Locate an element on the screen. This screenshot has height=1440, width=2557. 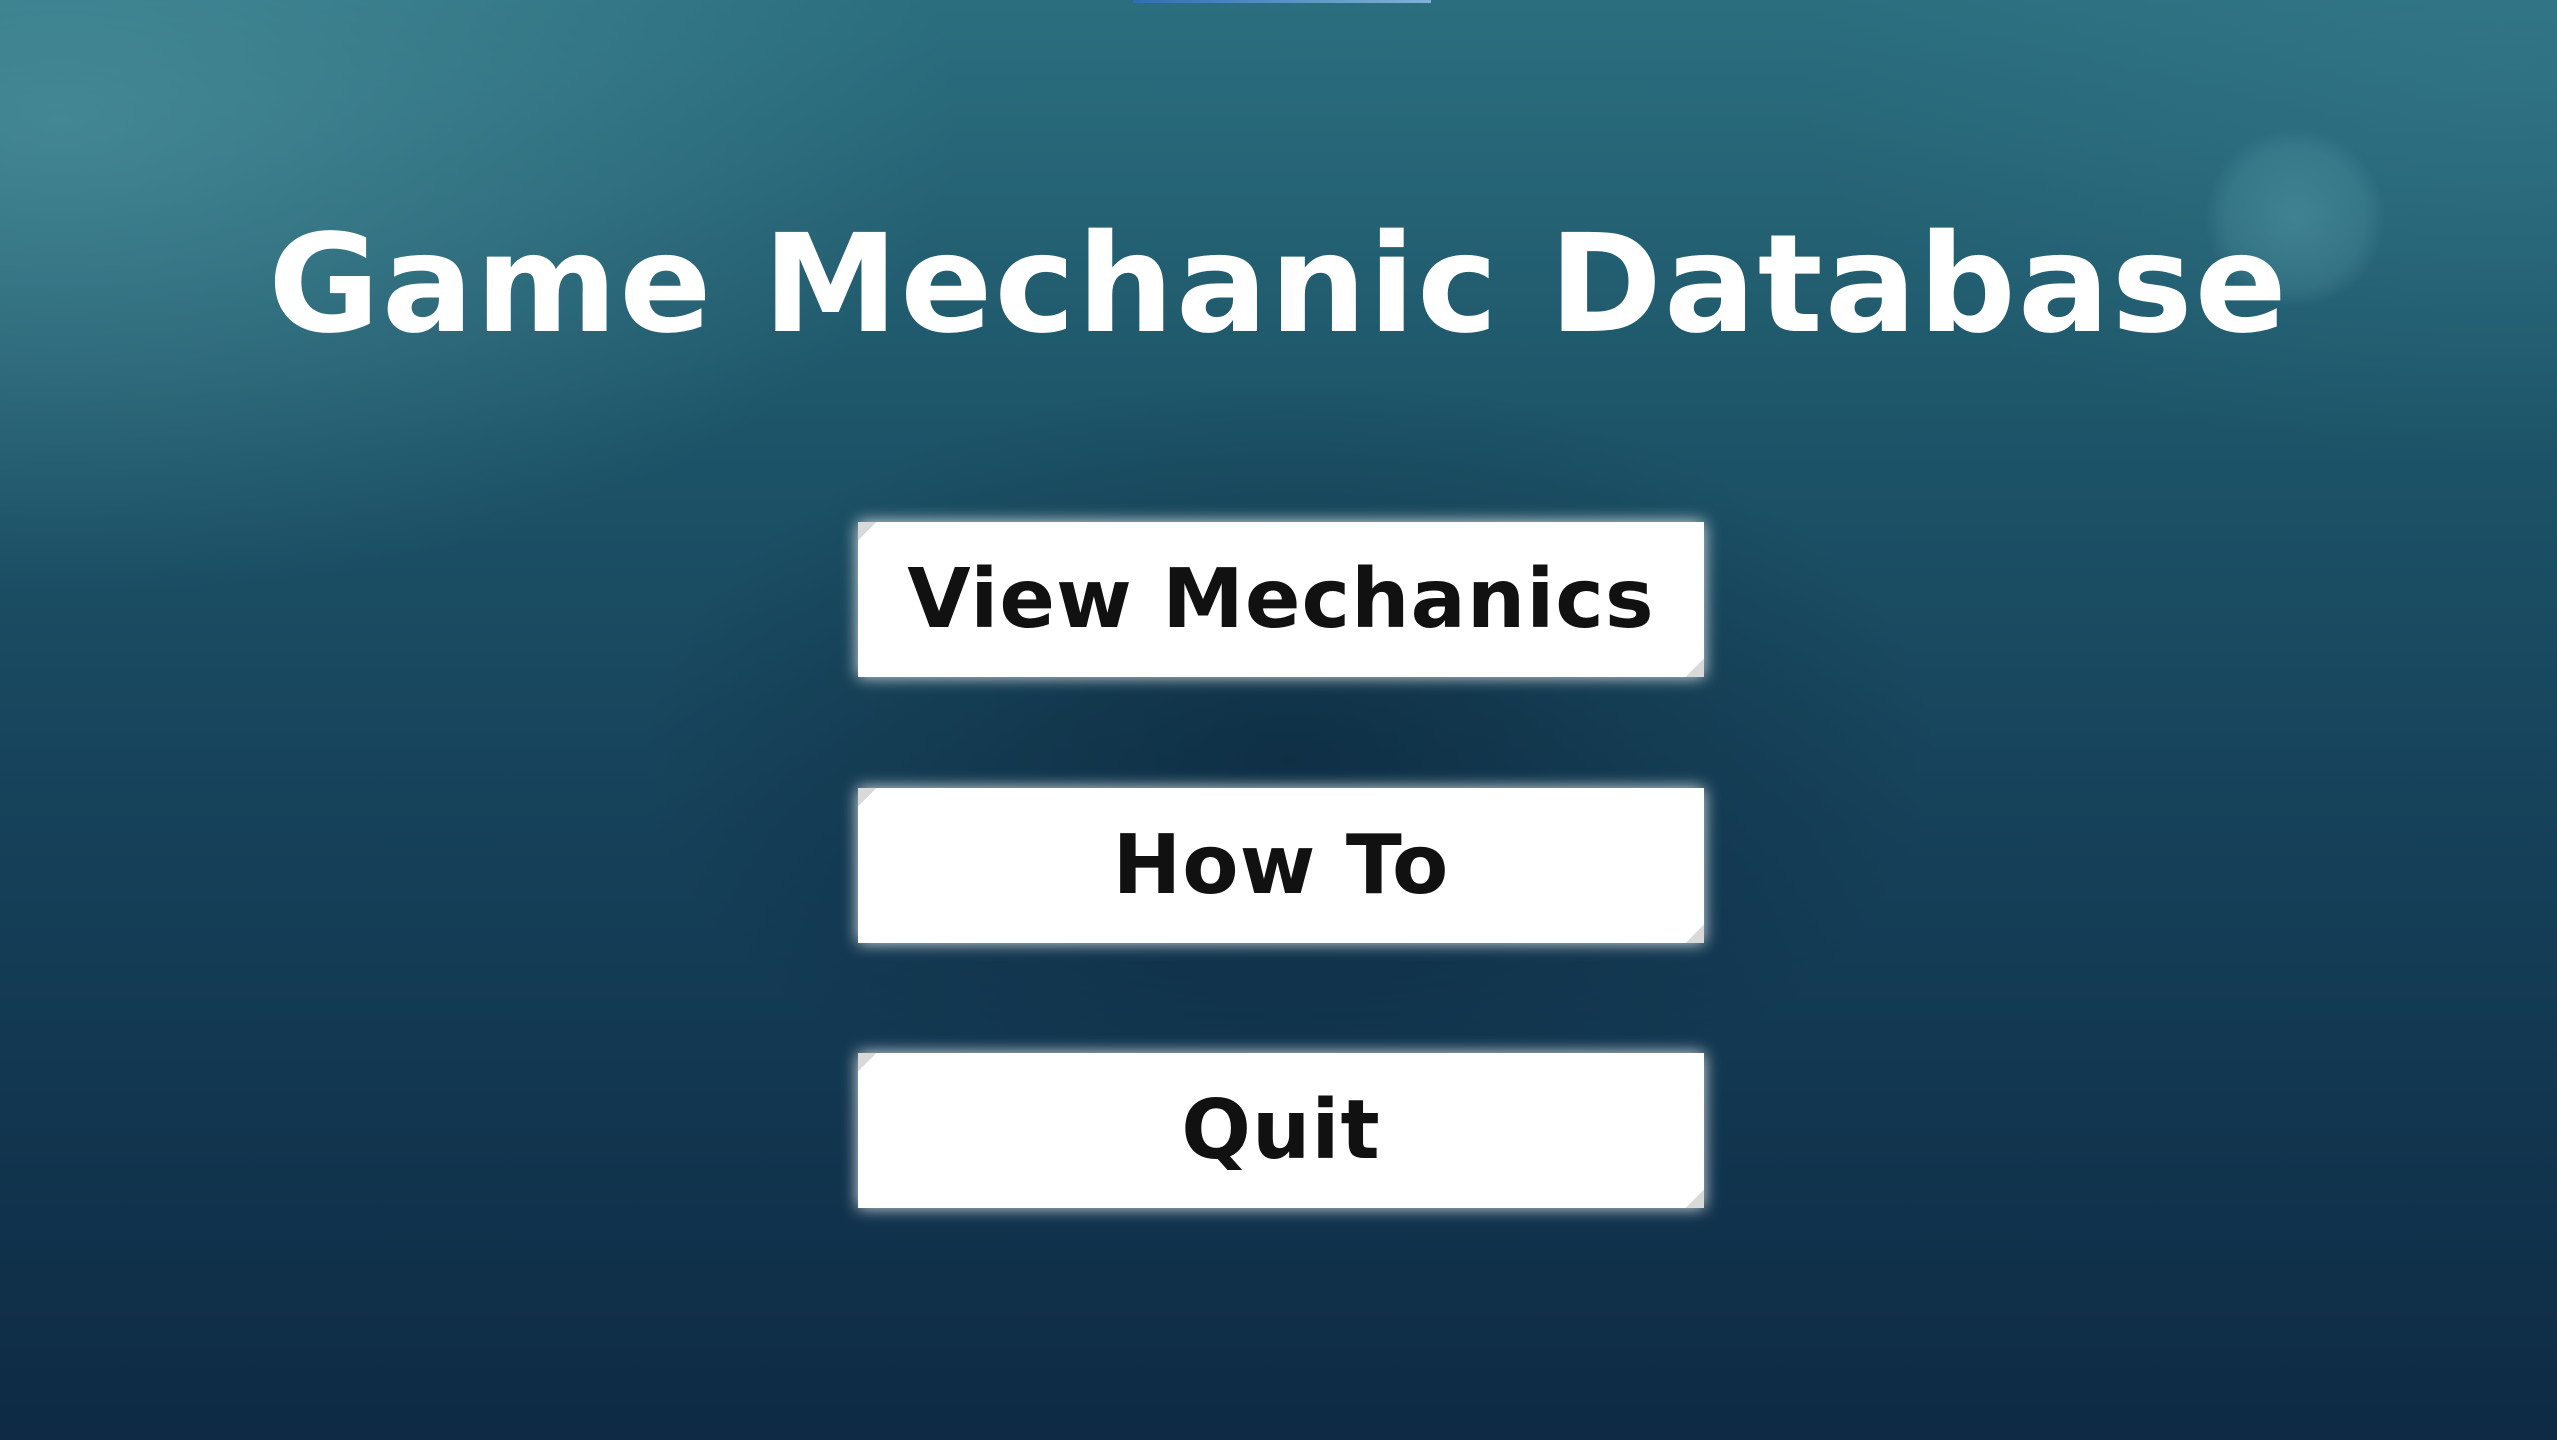
quit-button-frame: Quit is located at coordinates (1281, 1130).